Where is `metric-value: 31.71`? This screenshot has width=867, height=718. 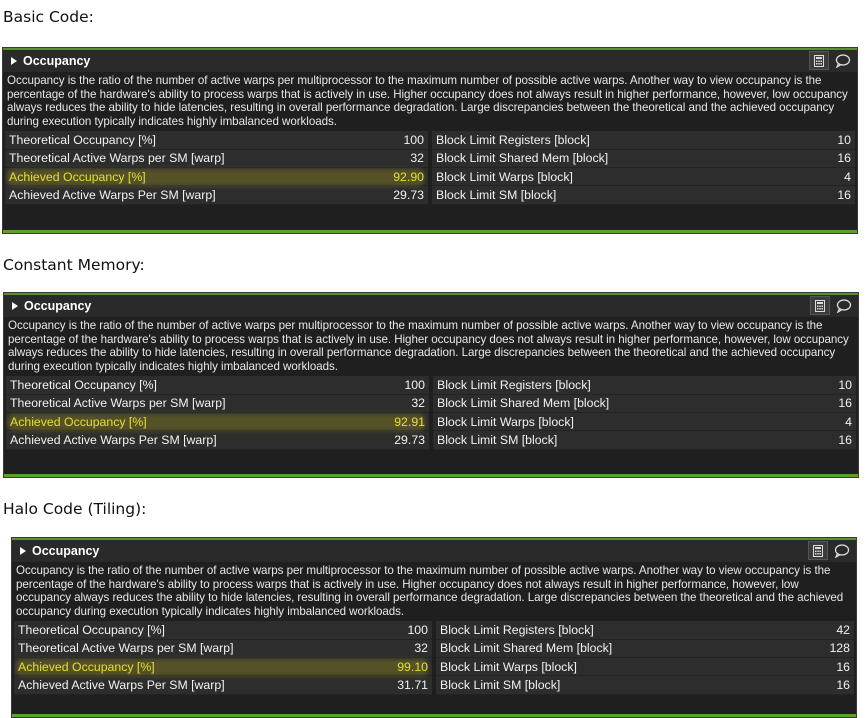 metric-value: 31.71 is located at coordinates (412, 684).